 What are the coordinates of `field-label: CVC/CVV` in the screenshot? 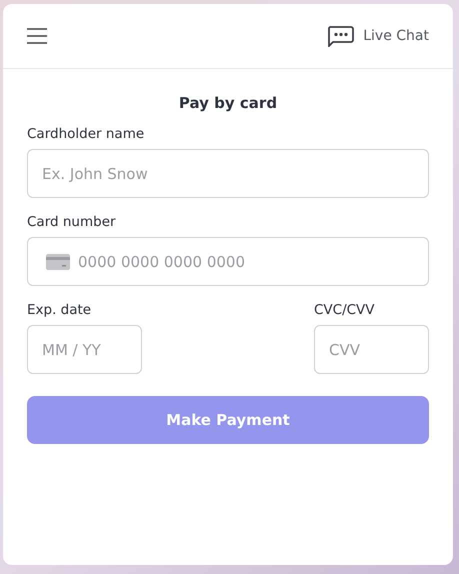 It's located at (345, 310).